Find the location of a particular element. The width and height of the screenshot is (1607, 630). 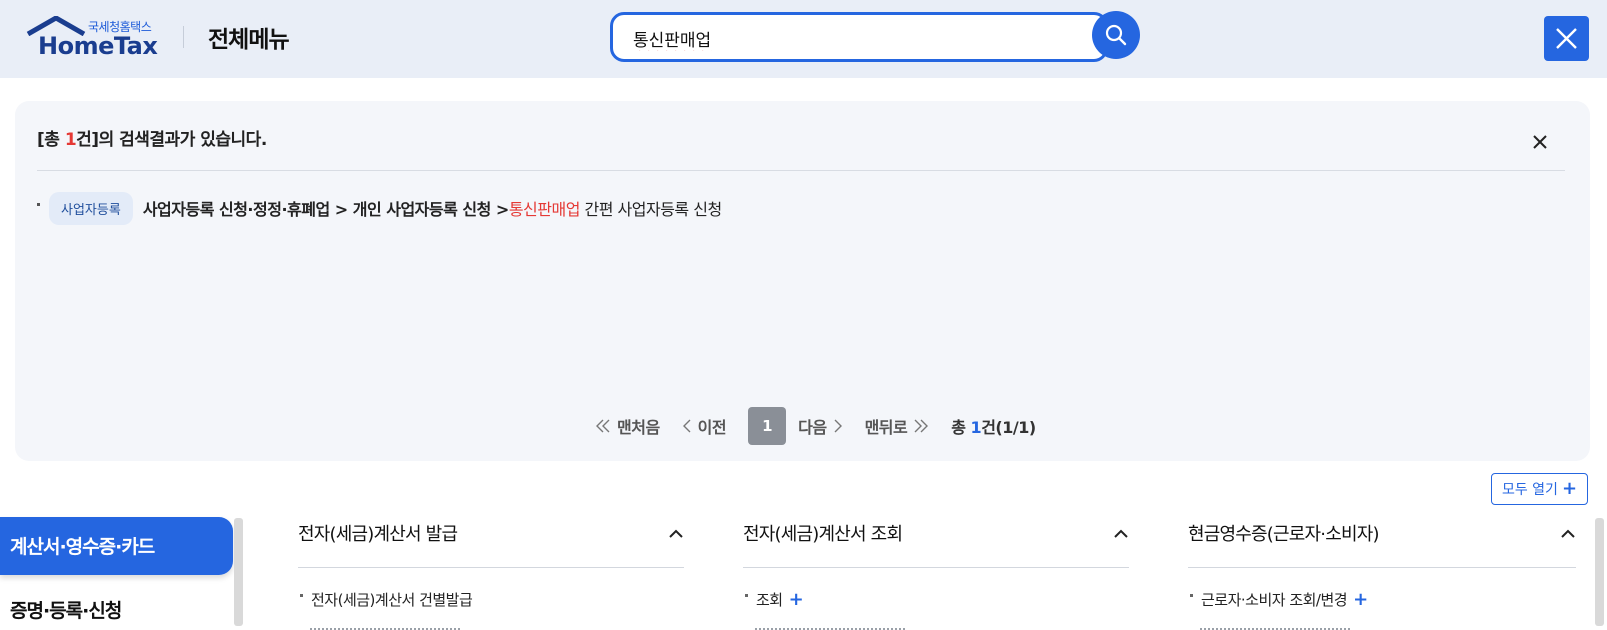

results-summary: [총 1건]의 검색결과가 있습니다. is located at coordinates (152, 137).